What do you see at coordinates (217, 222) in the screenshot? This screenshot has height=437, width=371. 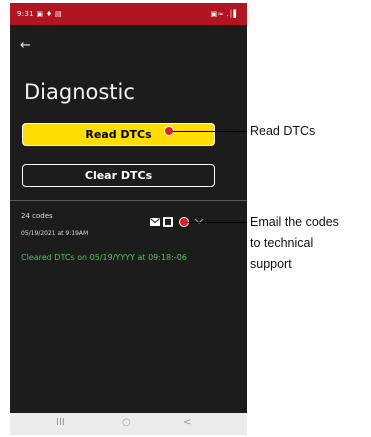 I see `email-callout-line` at bounding box center [217, 222].